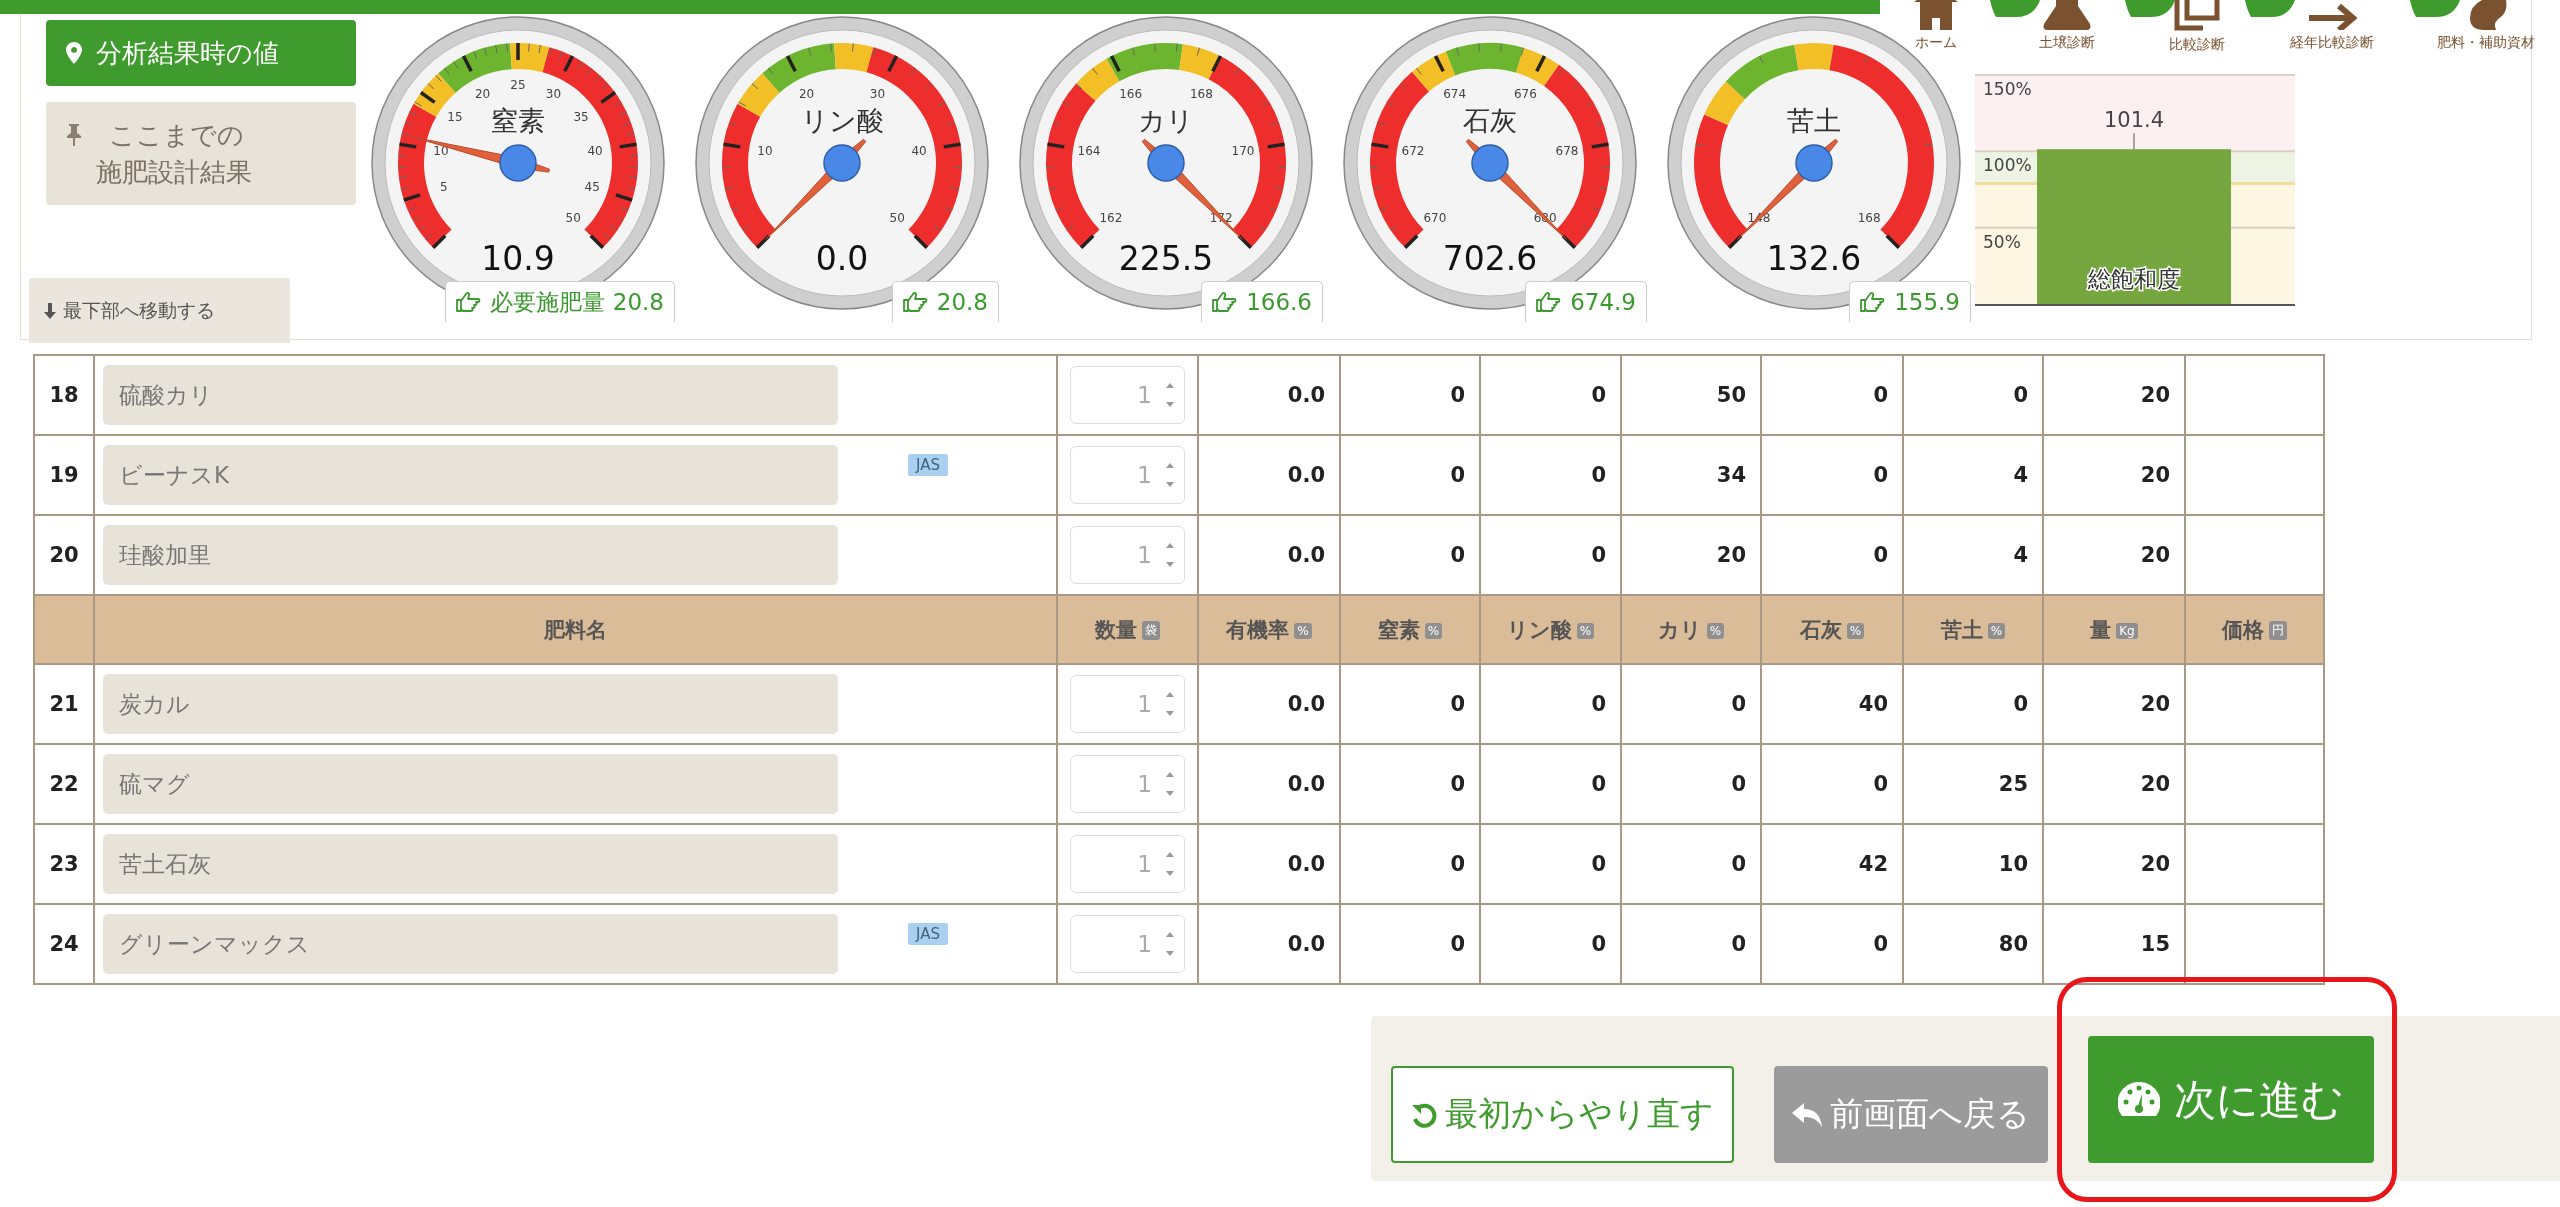 The image size is (2560, 1207). What do you see at coordinates (1927, 302) in the screenshot?
I see `recommendation-value: 155.9` at bounding box center [1927, 302].